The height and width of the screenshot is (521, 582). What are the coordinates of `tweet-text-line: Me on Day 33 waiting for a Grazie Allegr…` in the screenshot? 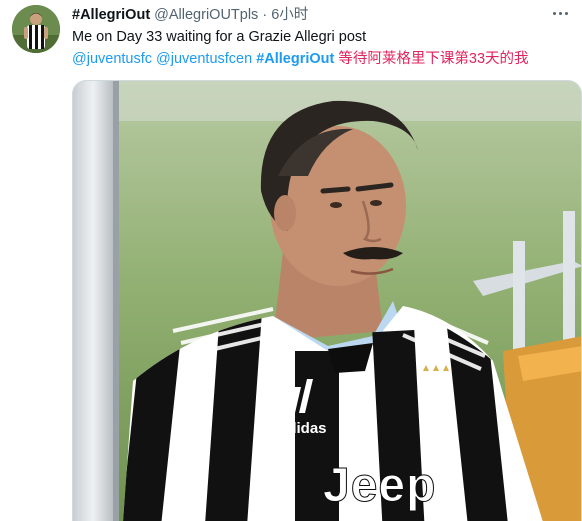 It's located at (219, 37).